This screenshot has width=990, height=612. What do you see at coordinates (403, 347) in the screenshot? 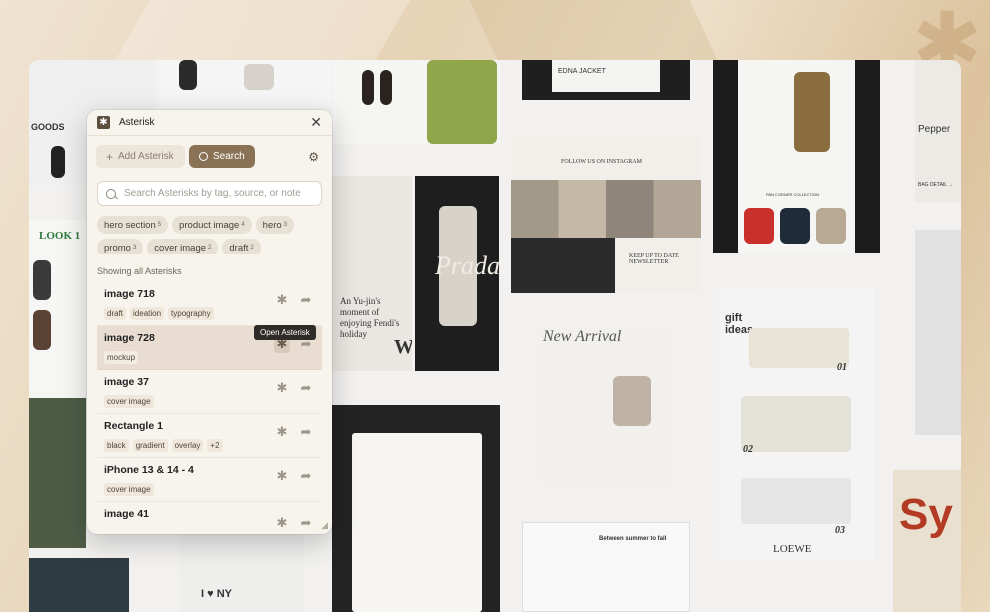
I see `w-logo-text: W` at bounding box center [403, 347].